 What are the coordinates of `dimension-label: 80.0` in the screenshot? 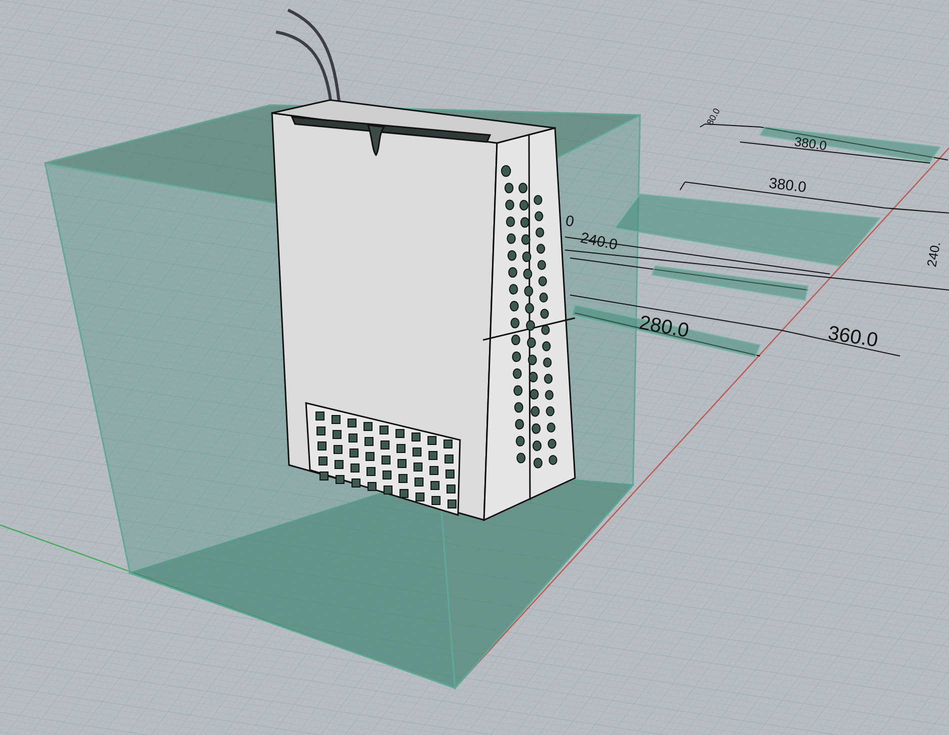 It's located at (713, 116).